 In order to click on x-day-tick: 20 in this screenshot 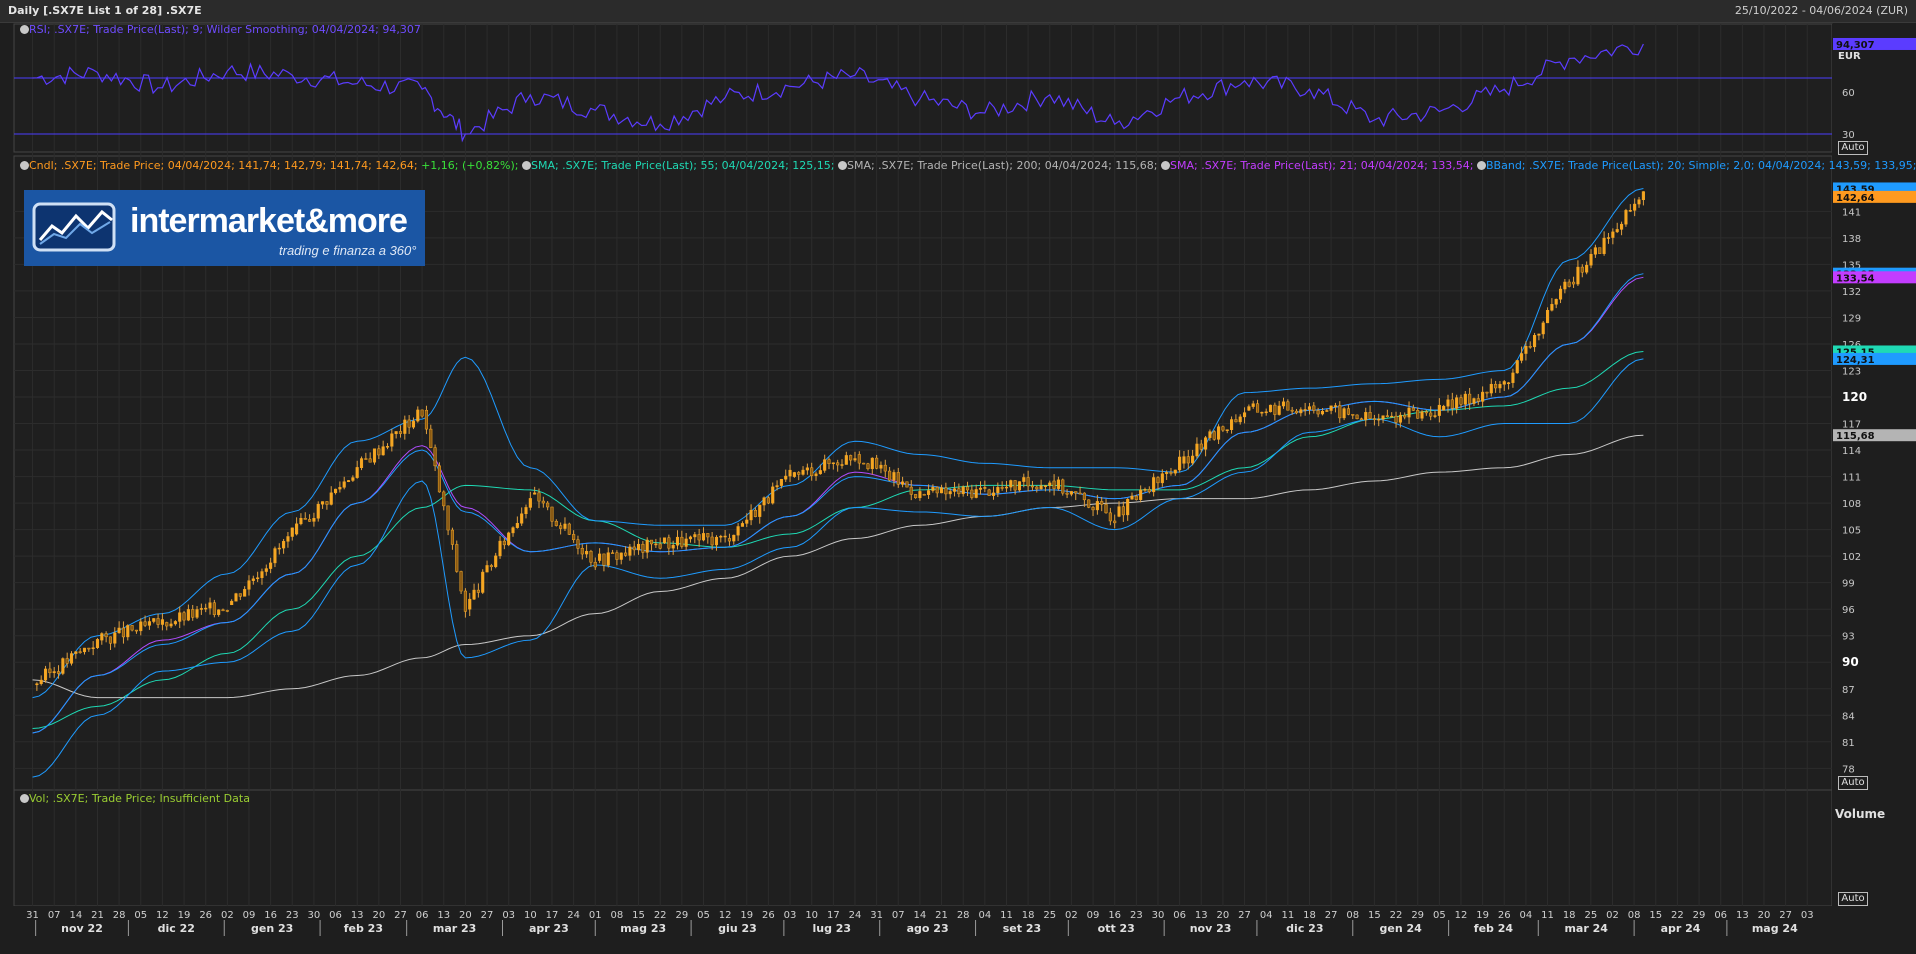, I will do `click(465, 915)`.